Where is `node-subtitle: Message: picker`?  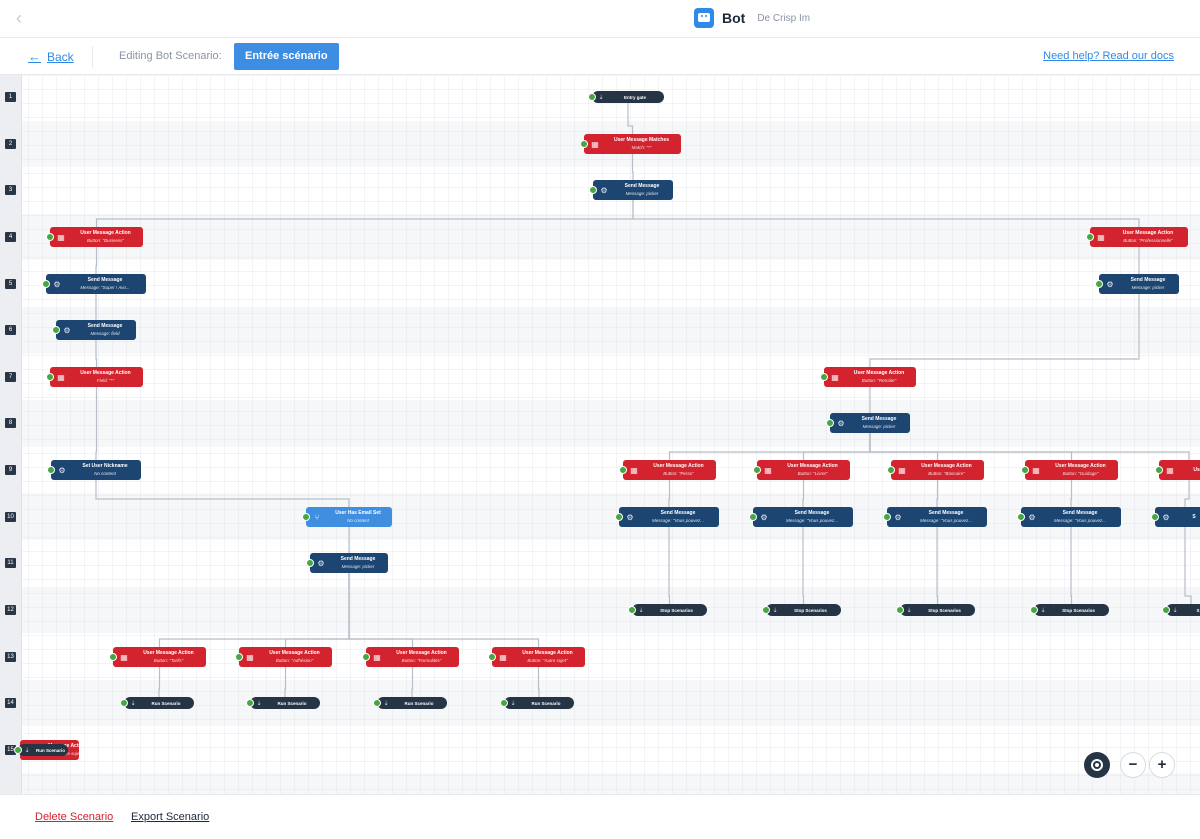
node-subtitle: Message: picker is located at coordinates (1148, 287).